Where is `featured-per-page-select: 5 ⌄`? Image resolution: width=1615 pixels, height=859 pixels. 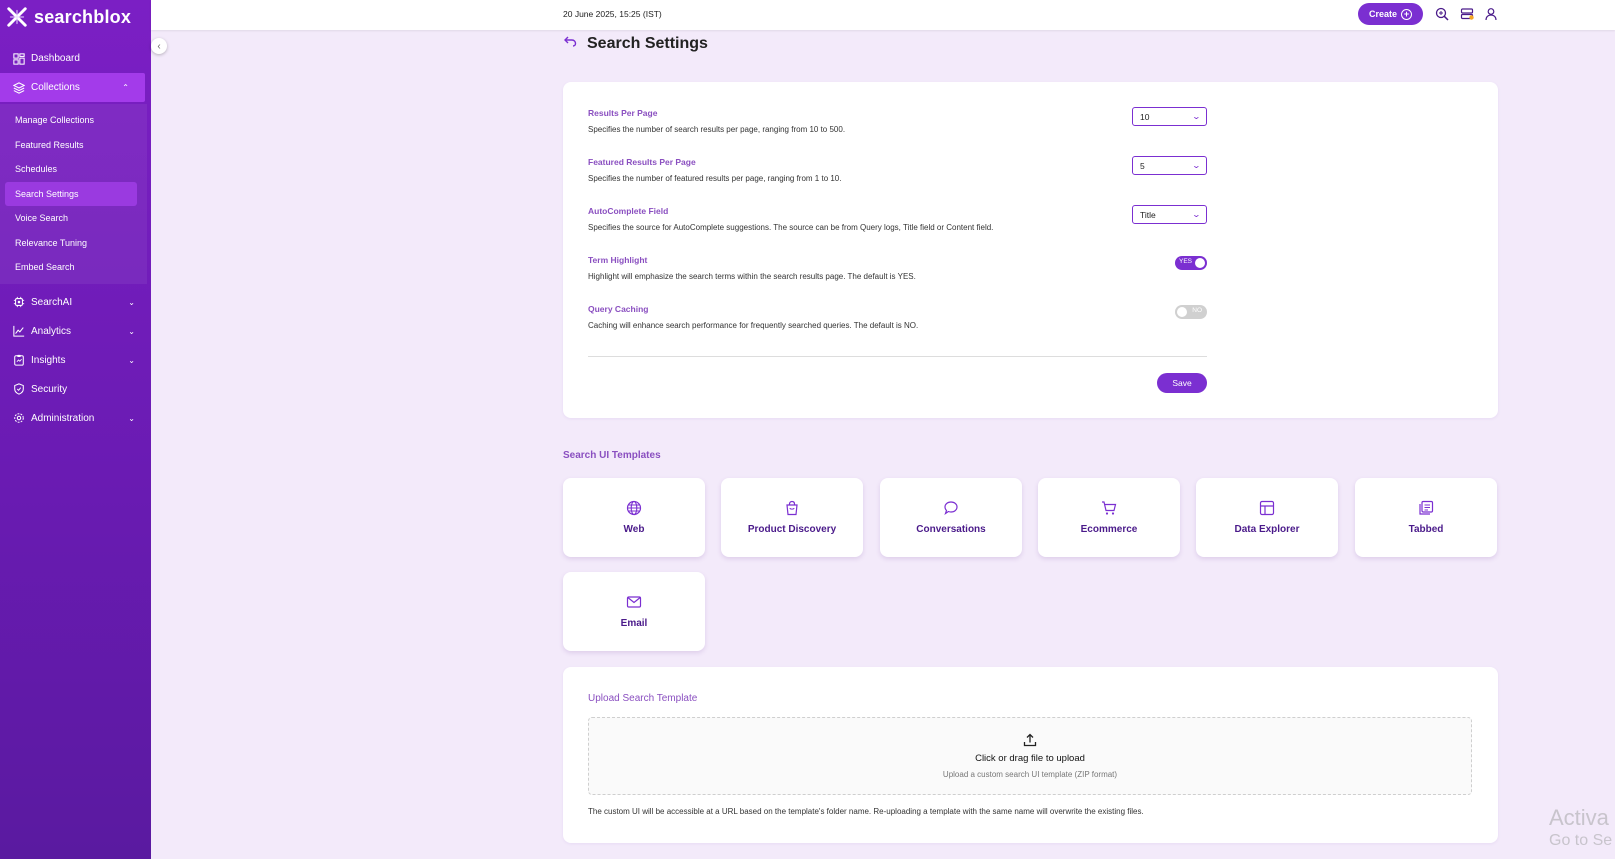 featured-per-page-select: 5 ⌄ is located at coordinates (1169, 165).